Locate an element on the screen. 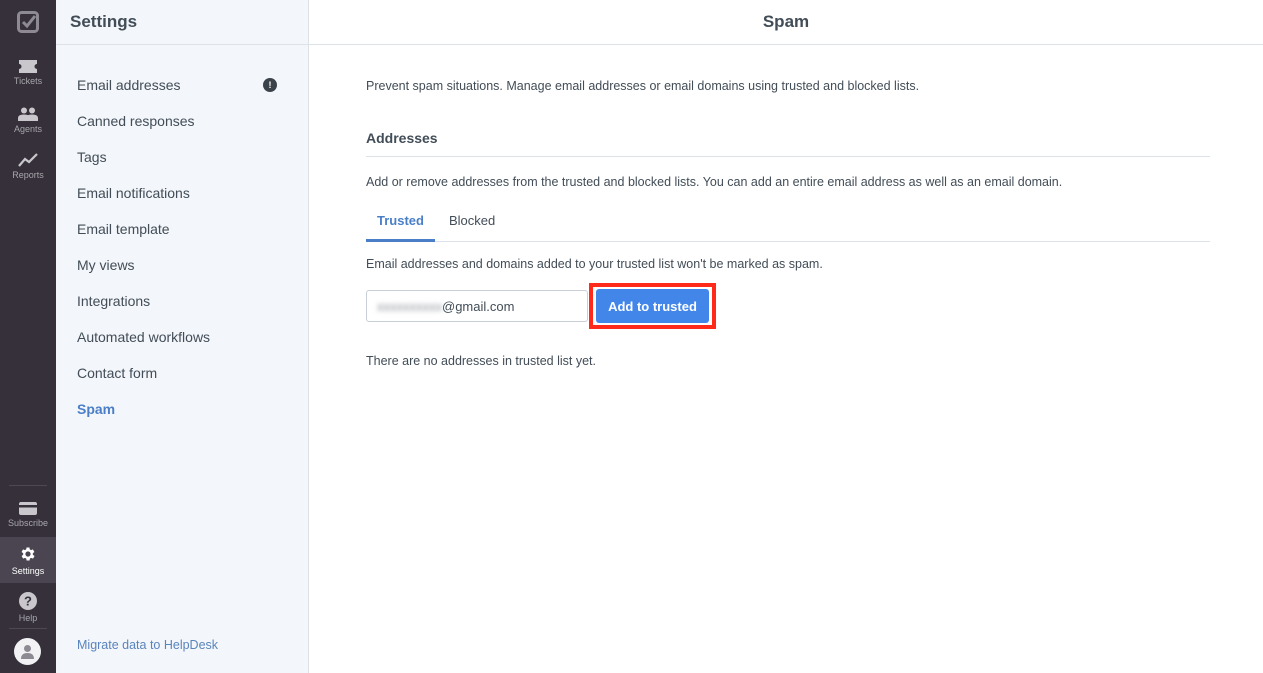  nav-item-automated-workflows: Automated workflows is located at coordinates (182, 337).